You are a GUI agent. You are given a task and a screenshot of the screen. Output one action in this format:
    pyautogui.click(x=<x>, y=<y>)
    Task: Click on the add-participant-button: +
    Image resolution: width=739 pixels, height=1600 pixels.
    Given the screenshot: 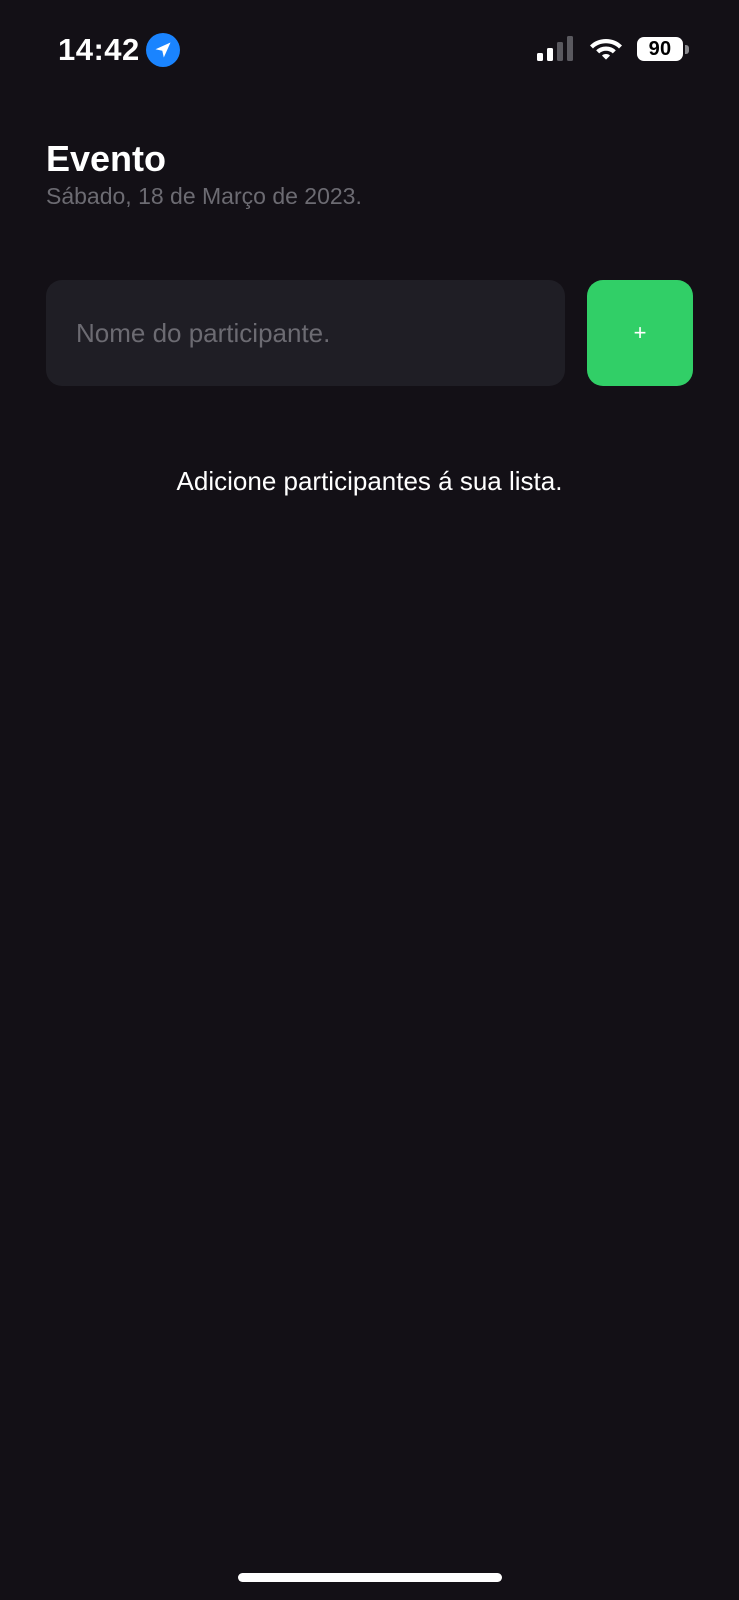 What is the action you would take?
    pyautogui.click(x=640, y=333)
    